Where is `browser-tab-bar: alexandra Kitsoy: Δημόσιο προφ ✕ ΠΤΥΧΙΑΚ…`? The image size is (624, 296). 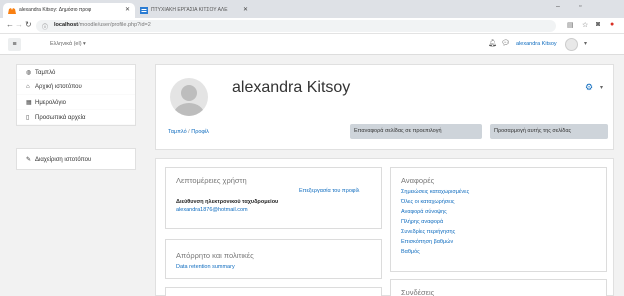 browser-tab-bar: alexandra Kitsoy: Δημόσιο προφ ✕ ΠΤΥΧΙΑΚ… is located at coordinates (312, 9).